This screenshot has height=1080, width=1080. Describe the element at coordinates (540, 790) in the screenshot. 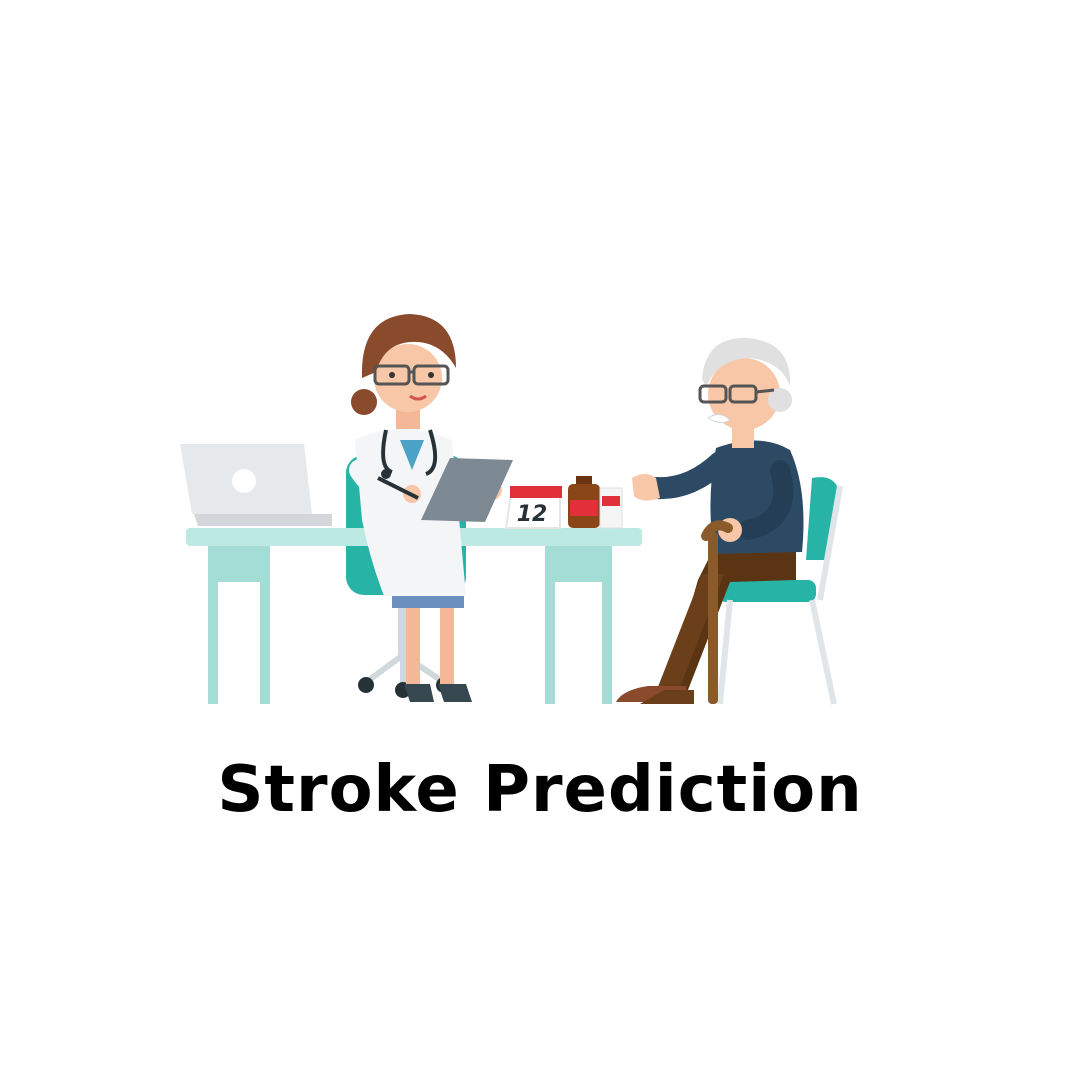

I see `page-title: Stroke Prediction` at that location.